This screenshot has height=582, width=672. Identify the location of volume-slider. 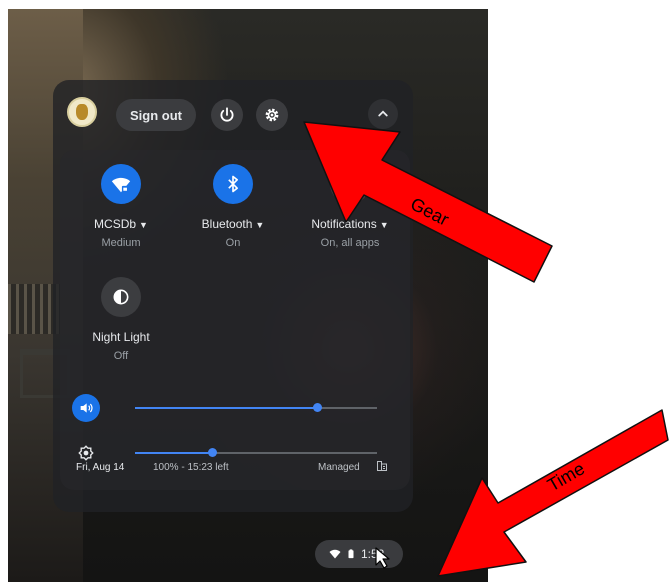
(256, 407).